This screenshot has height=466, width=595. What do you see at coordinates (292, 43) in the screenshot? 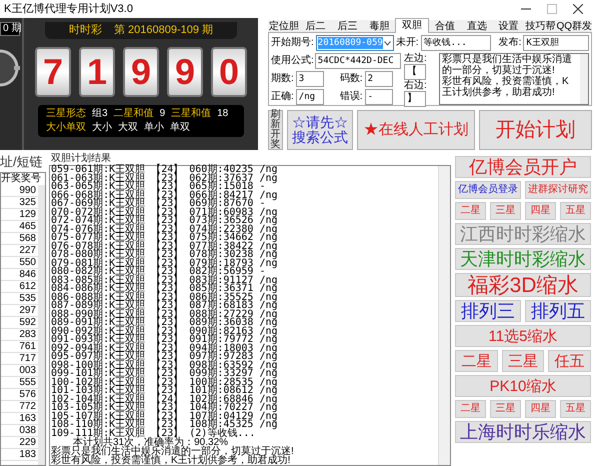
I see `field-label: 开始期号:` at bounding box center [292, 43].